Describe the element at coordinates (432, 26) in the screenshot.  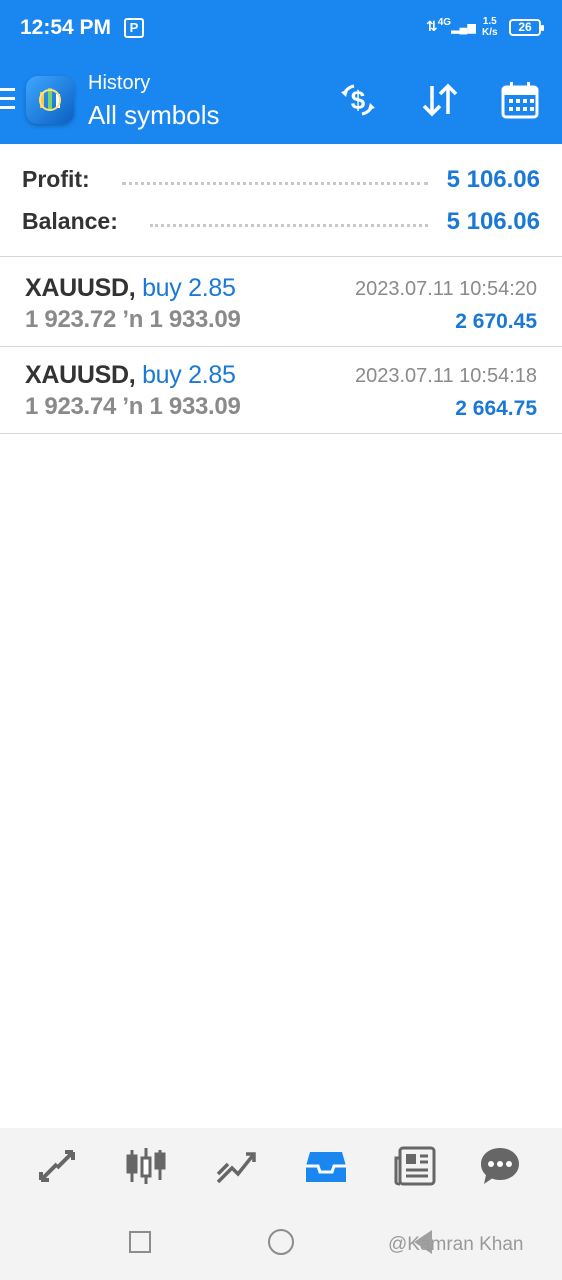
I see `network-arrows-icon: ⇅` at that location.